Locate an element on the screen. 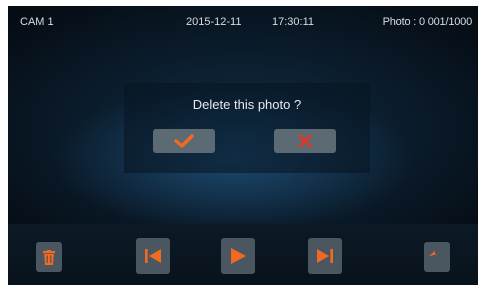  trash-icon is located at coordinates (49, 257).